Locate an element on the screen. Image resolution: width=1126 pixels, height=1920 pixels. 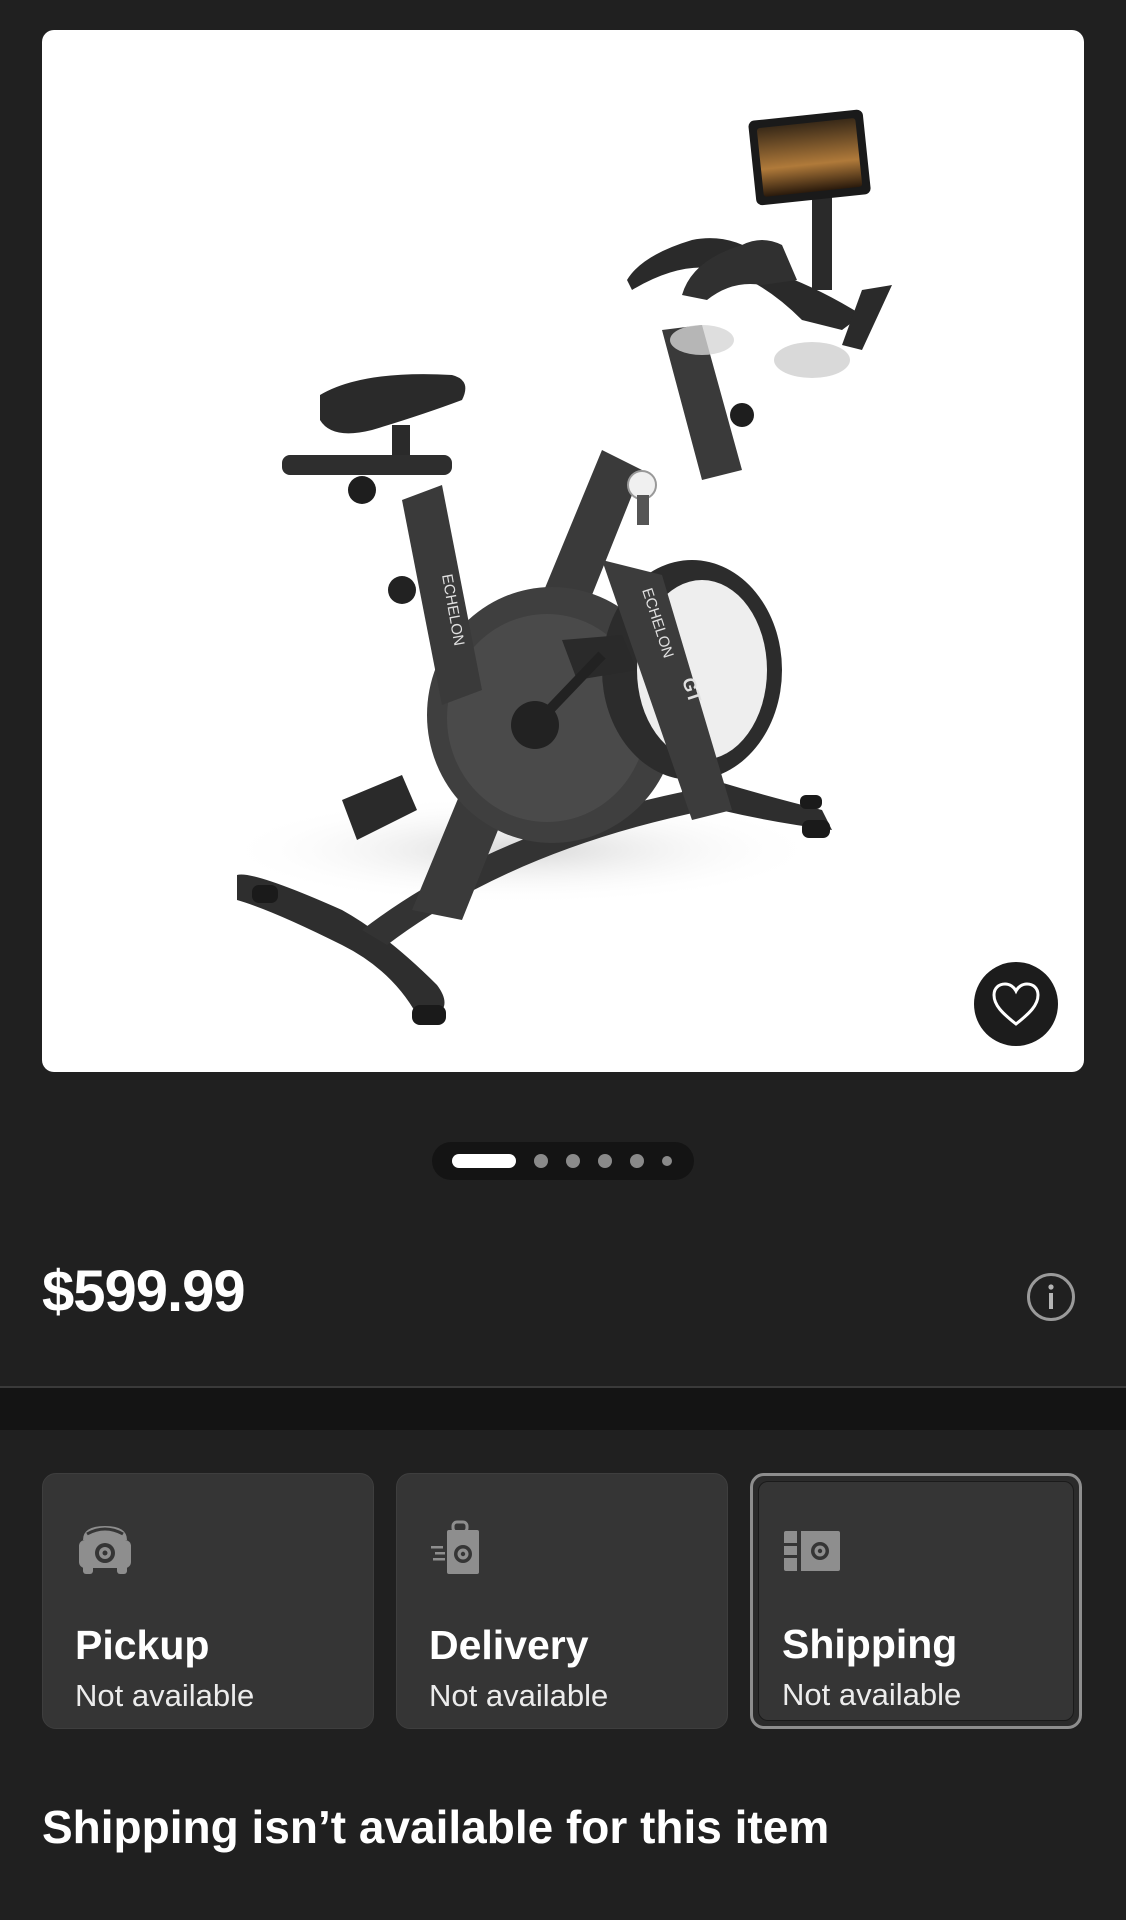
info-icon is located at coordinates (1051, 1296).